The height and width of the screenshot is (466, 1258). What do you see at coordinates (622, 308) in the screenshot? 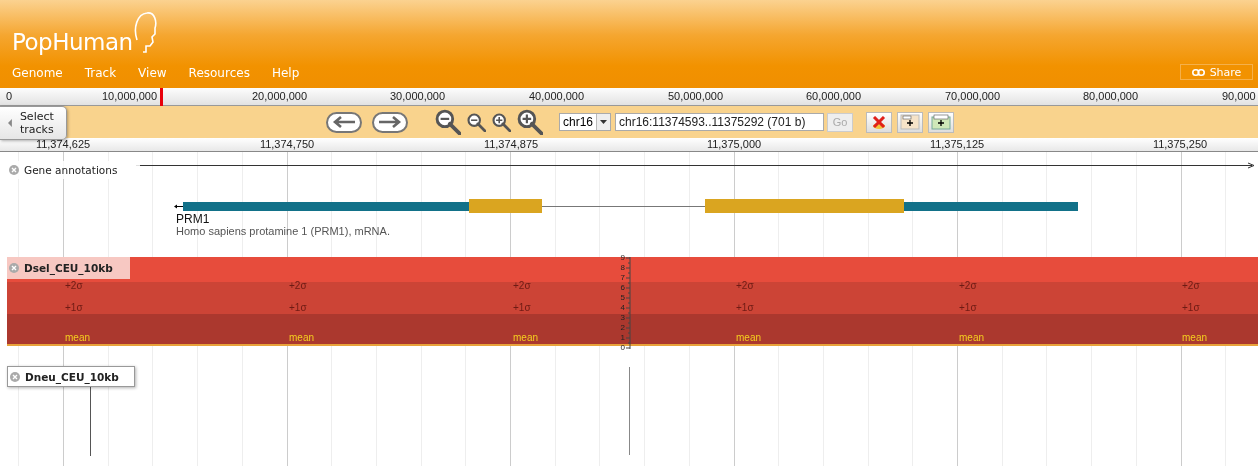
I see `axis-label: 4` at bounding box center [622, 308].